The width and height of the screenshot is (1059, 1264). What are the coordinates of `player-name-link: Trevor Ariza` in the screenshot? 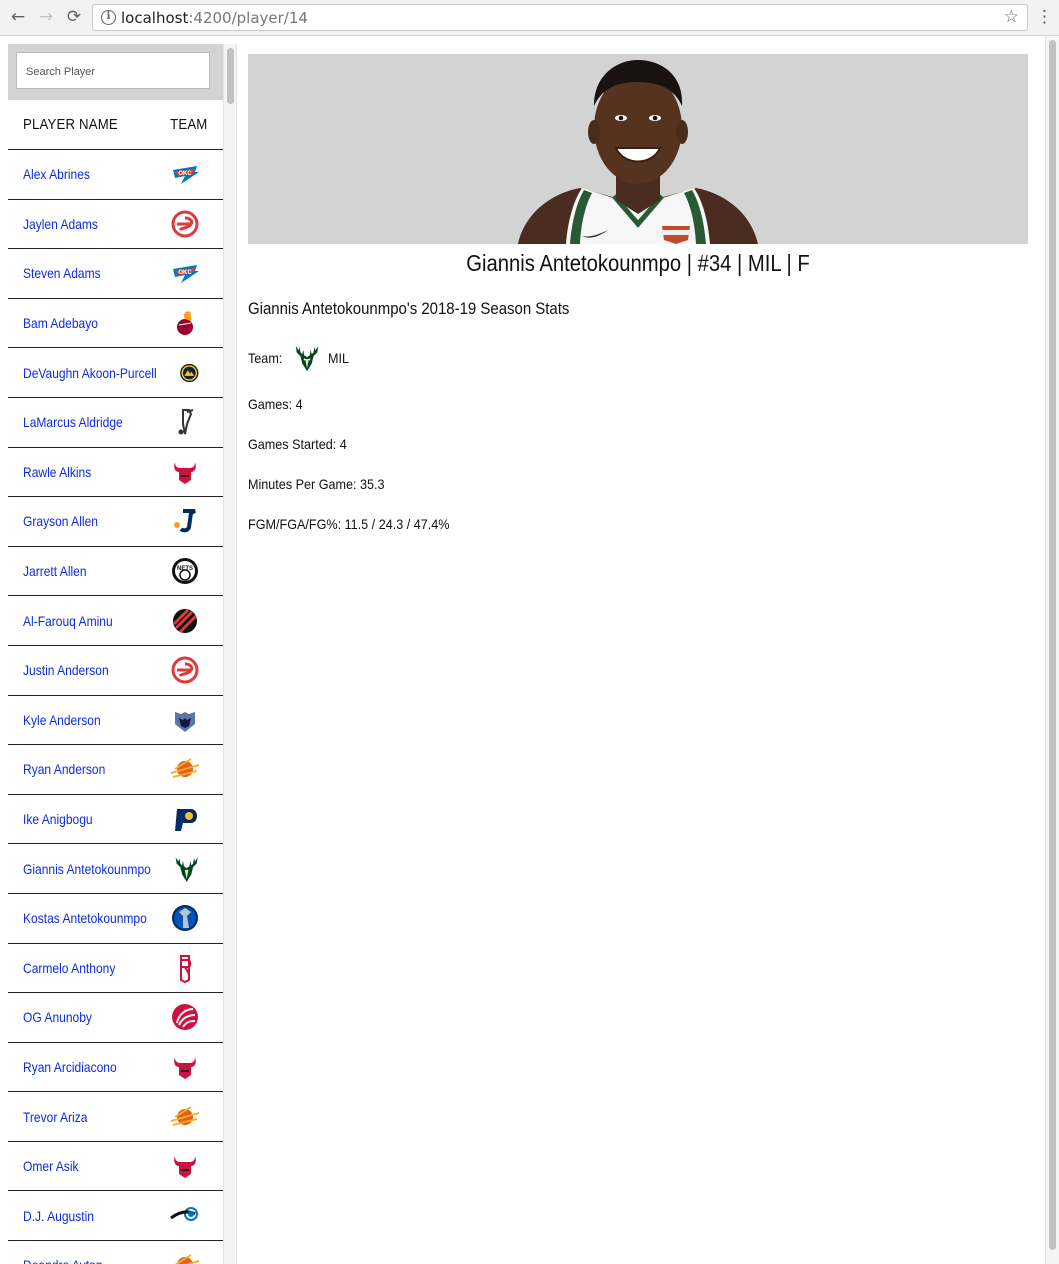 It's located at (55, 1117).